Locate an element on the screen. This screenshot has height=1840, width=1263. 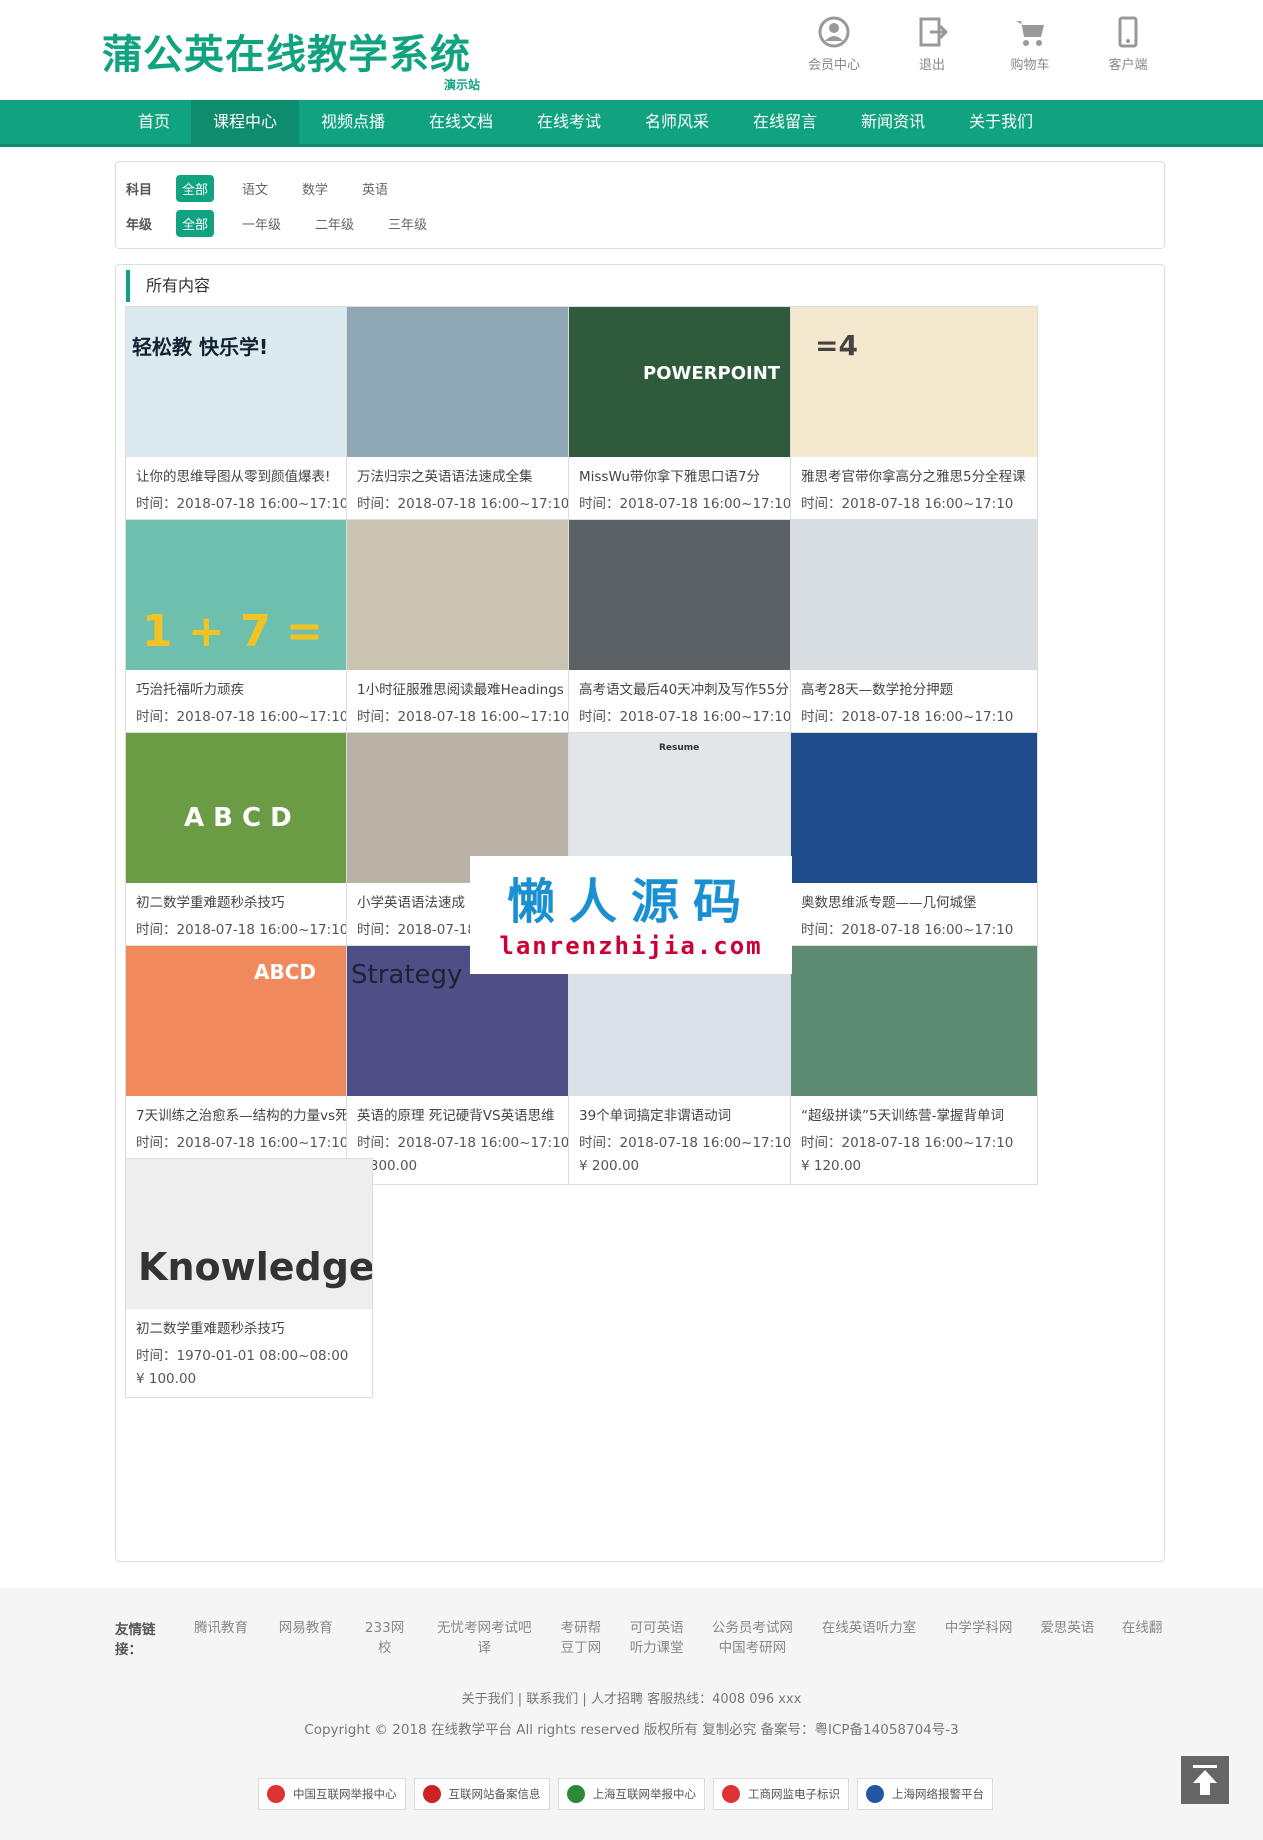
logout-button: 退出 is located at coordinates (932, 44).